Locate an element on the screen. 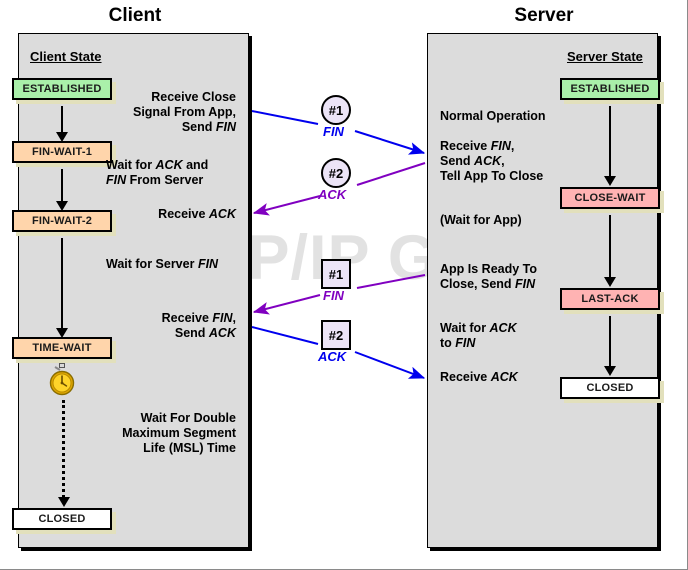  client-state-fin-wait-1: FIN-WAIT-1 is located at coordinates (62, 152).